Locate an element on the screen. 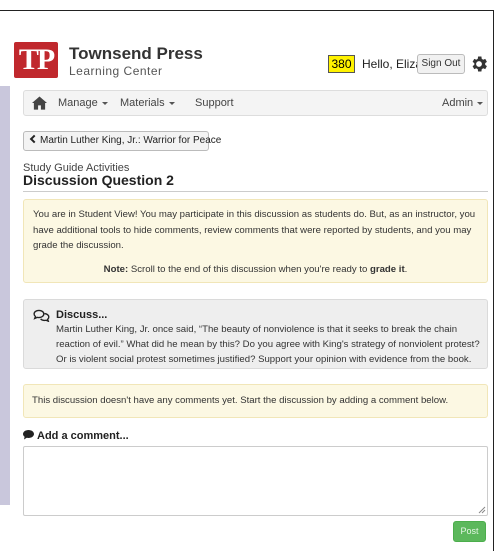  side-panel-strip is located at coordinates (5, 295).